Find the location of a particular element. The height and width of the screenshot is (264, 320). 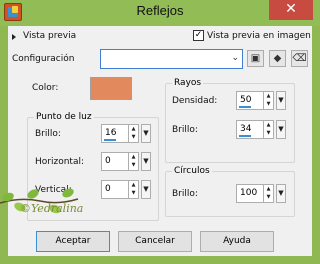

help-button: Ayuda is located at coordinates (237, 241).